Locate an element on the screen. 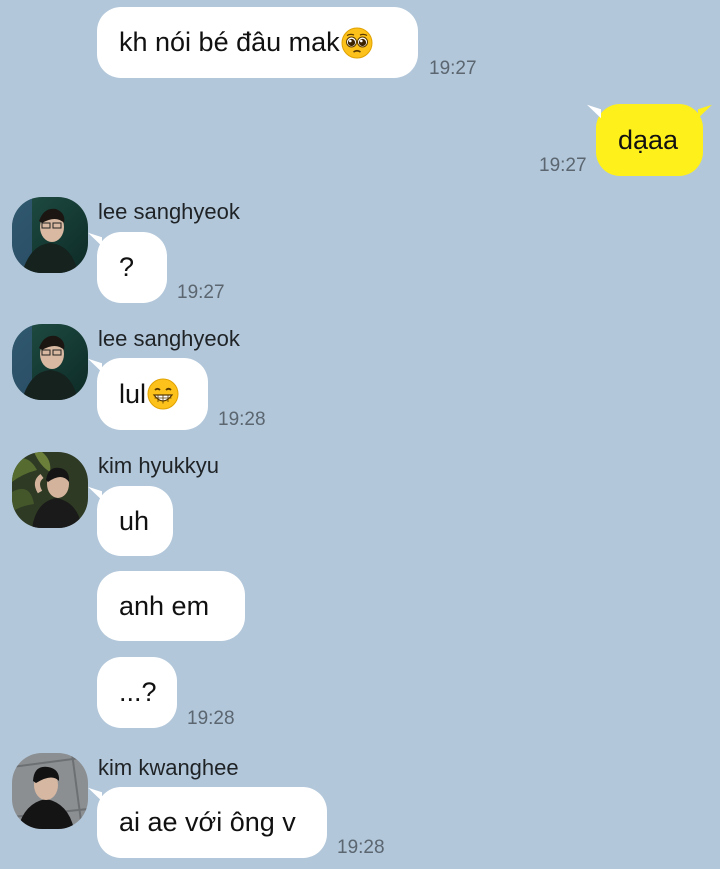  message-text: uh is located at coordinates (134, 520).